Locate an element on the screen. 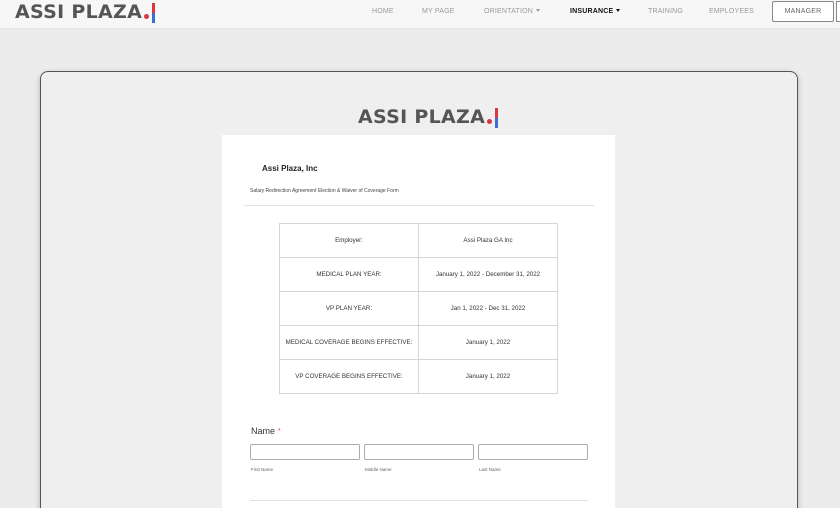 The width and height of the screenshot is (840, 508). table-row: VP PLAN YEAR: Jan 1, 2022 - Dec 31, 2022 is located at coordinates (418, 308).